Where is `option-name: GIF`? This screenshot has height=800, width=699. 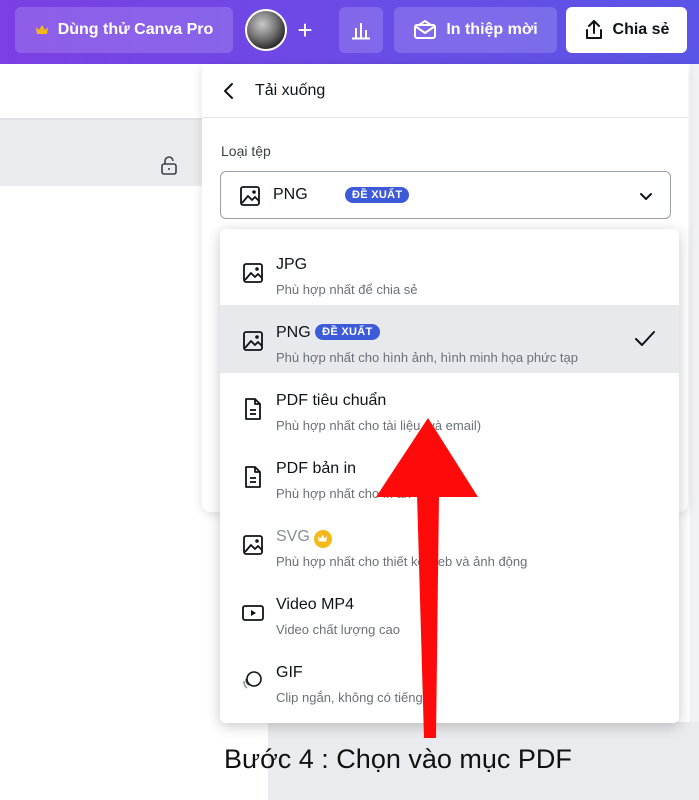
option-name: GIF is located at coordinates (289, 672).